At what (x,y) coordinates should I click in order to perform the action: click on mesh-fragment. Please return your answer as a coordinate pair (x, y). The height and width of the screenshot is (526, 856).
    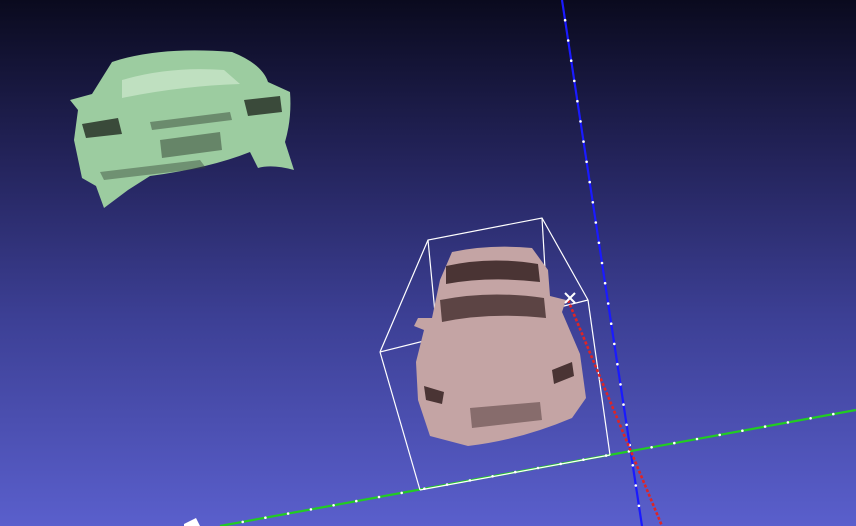
    Looking at the image, I should click on (192, 522).